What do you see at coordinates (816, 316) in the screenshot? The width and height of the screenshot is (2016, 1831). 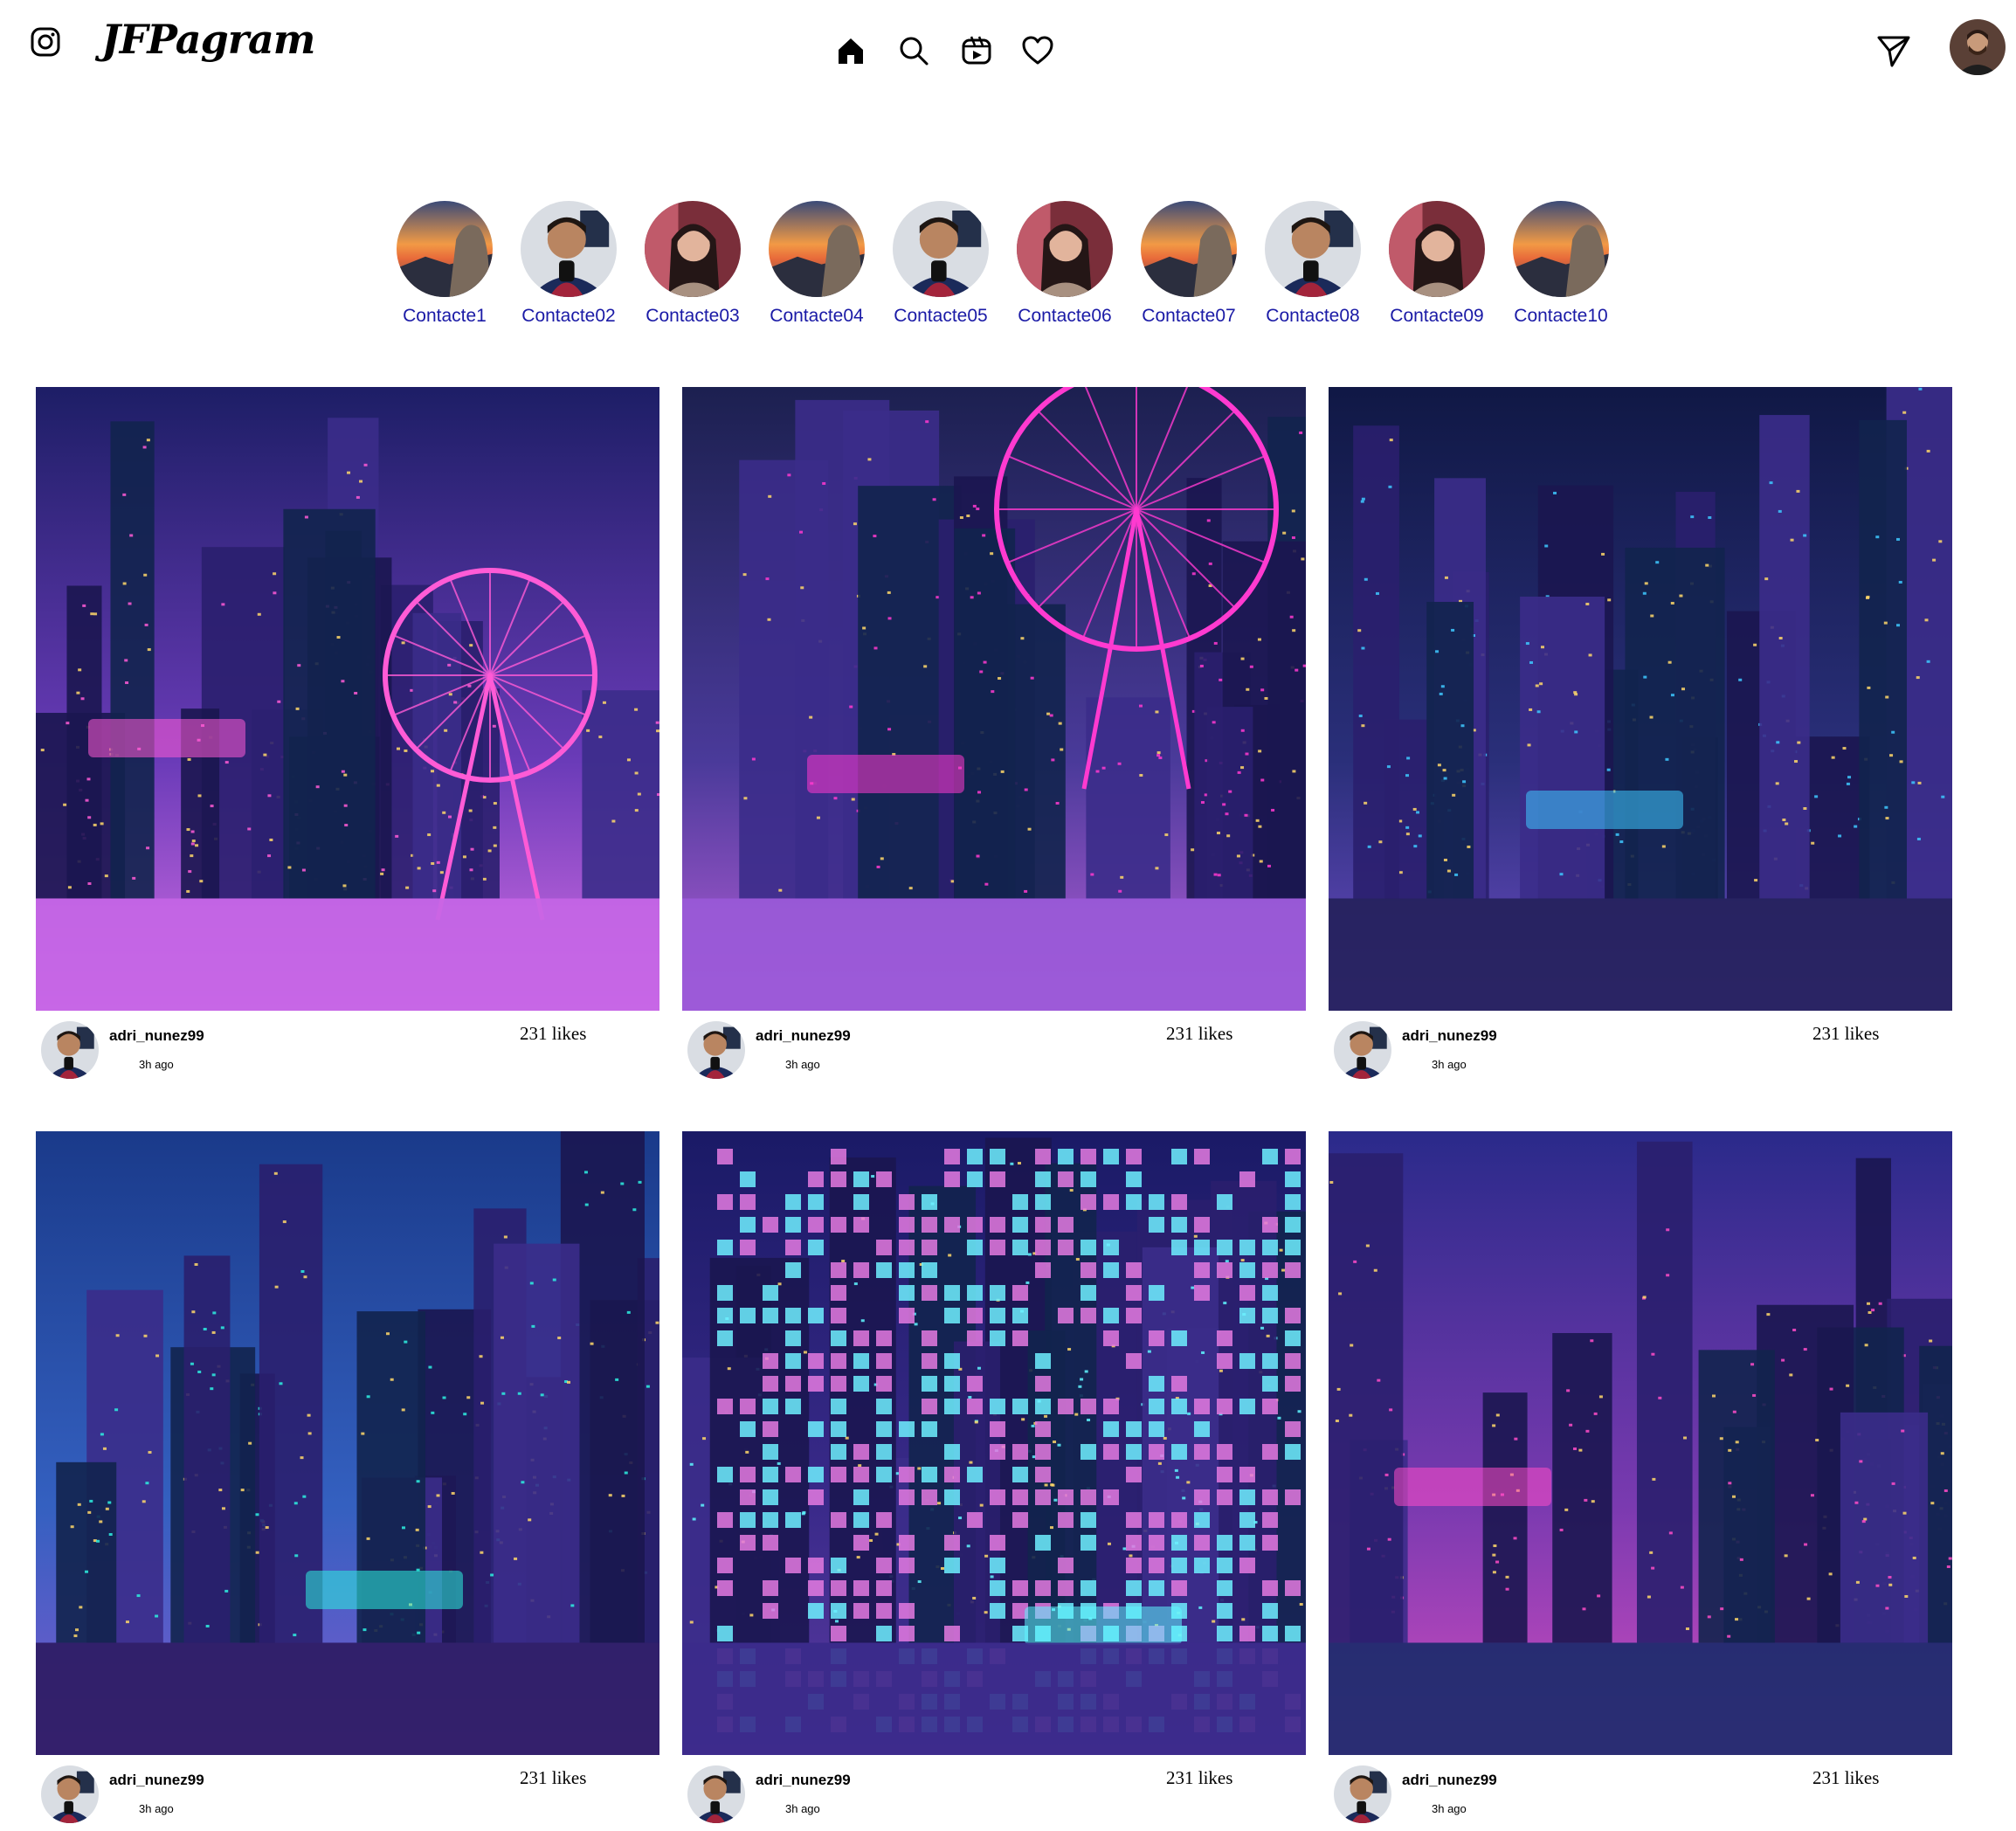 I see `story-label: Contacte04` at bounding box center [816, 316].